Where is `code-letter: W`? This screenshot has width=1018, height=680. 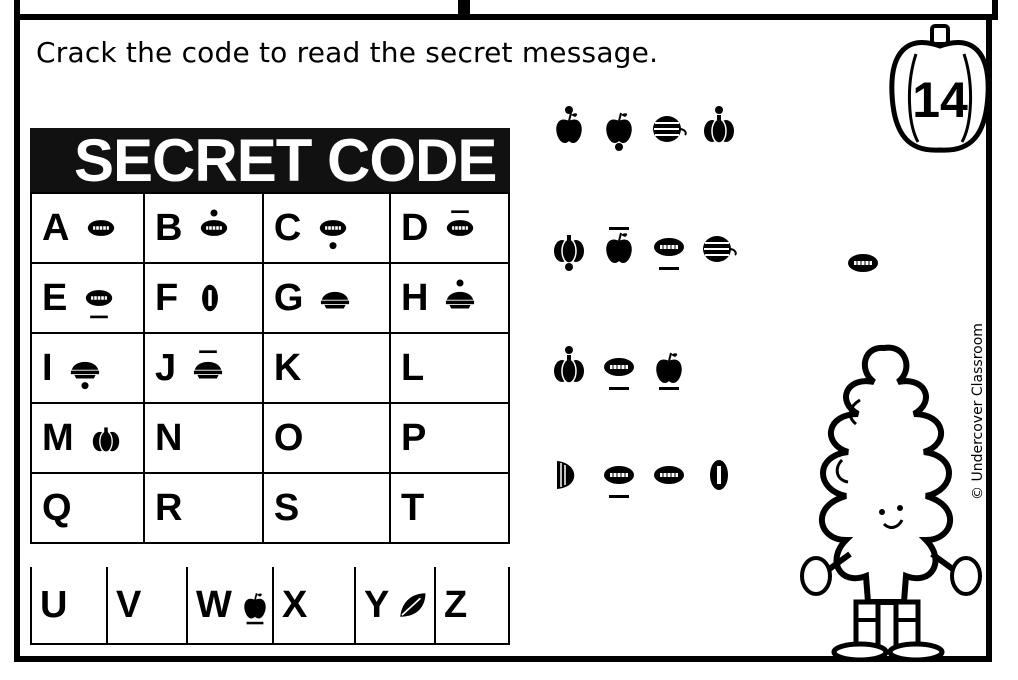 code-letter: W is located at coordinates (214, 604).